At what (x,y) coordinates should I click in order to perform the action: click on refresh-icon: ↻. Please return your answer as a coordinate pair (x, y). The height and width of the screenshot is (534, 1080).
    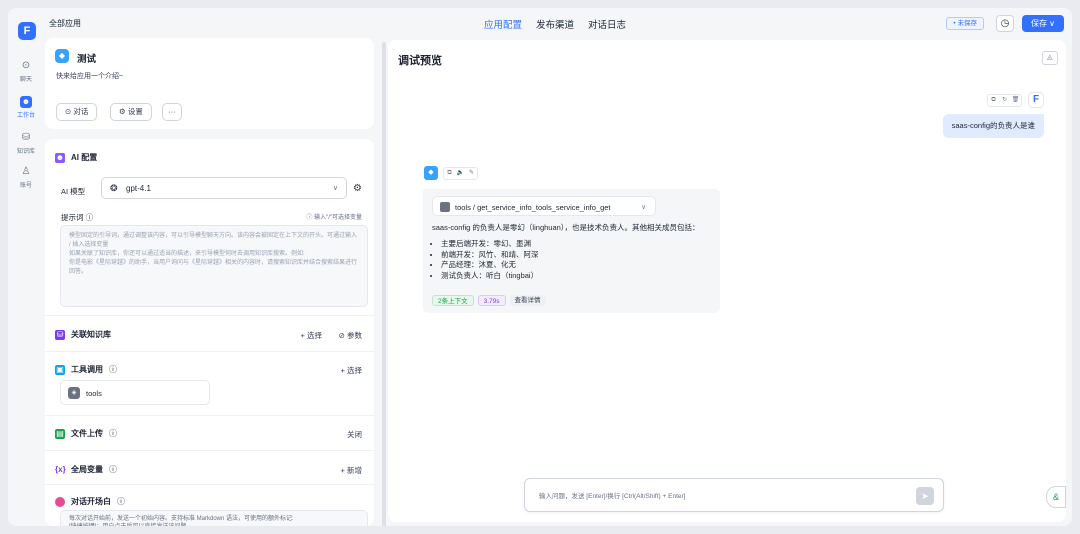
    Looking at the image, I should click on (1004, 100).